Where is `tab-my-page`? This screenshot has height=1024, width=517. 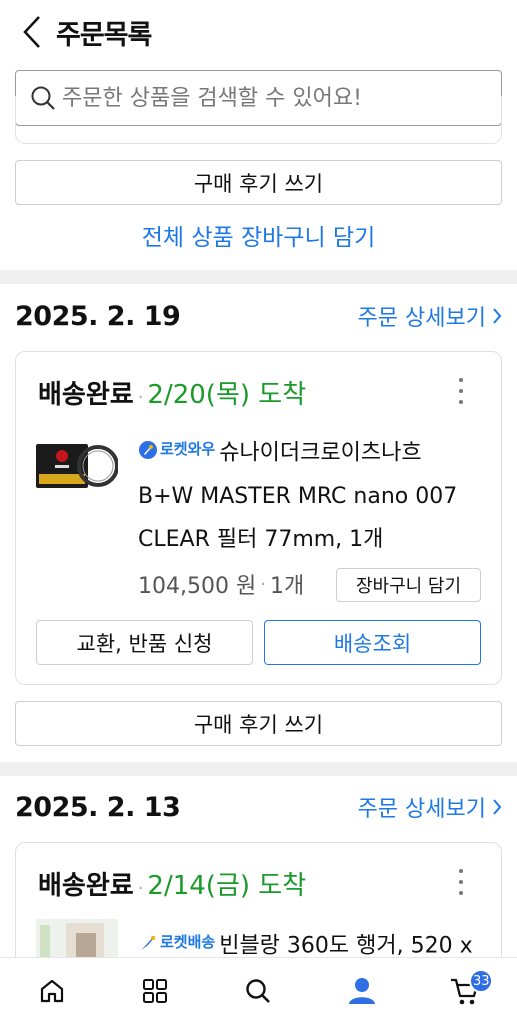 tab-my-page is located at coordinates (362, 991).